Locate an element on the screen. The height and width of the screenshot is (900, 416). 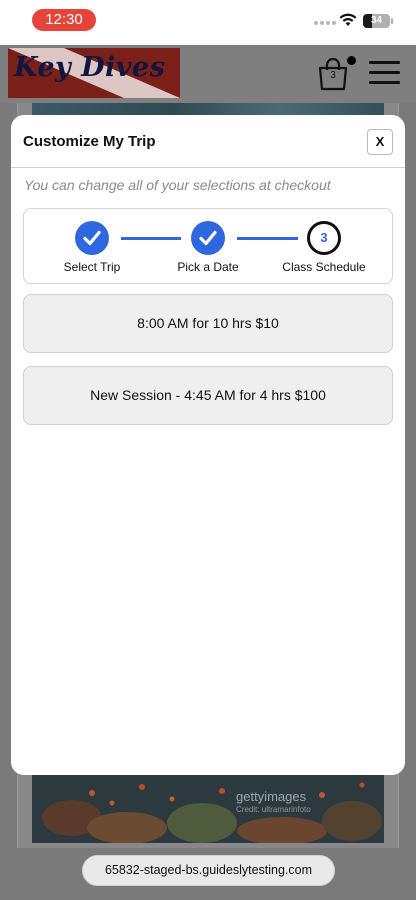
hero-image-bottom: gettyimages Credit: ultramarinfoto is located at coordinates (208, 808).